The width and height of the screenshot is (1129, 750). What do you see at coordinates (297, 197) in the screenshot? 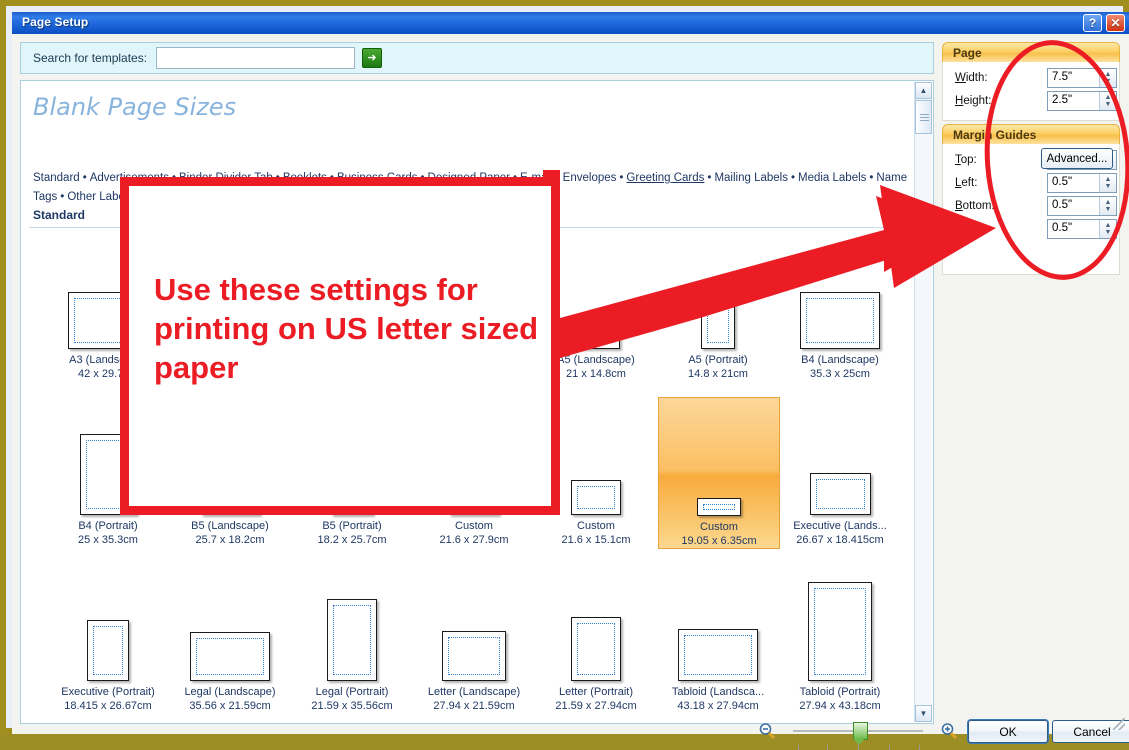
I see `category-link-posters: Posters` at bounding box center [297, 197].